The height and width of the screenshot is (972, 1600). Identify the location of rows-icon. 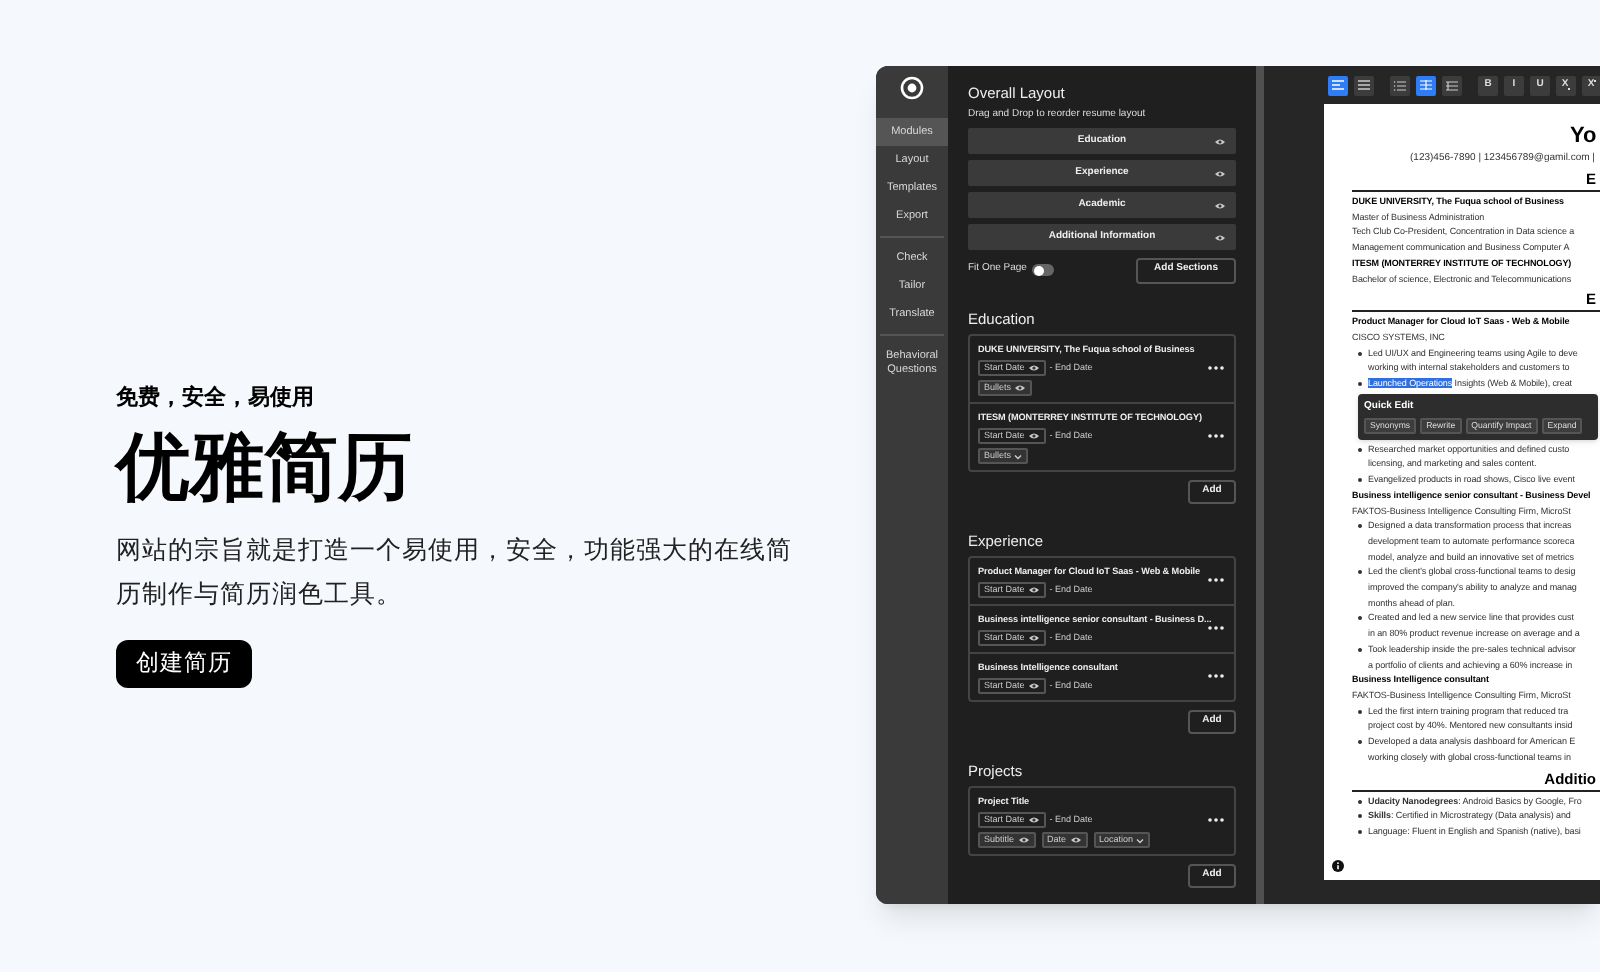
(1452, 85).